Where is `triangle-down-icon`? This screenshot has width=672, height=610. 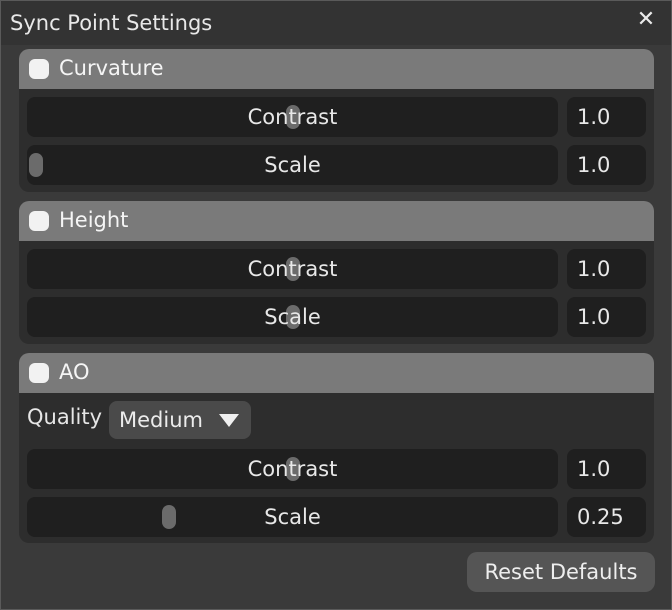 triangle-down-icon is located at coordinates (229, 420).